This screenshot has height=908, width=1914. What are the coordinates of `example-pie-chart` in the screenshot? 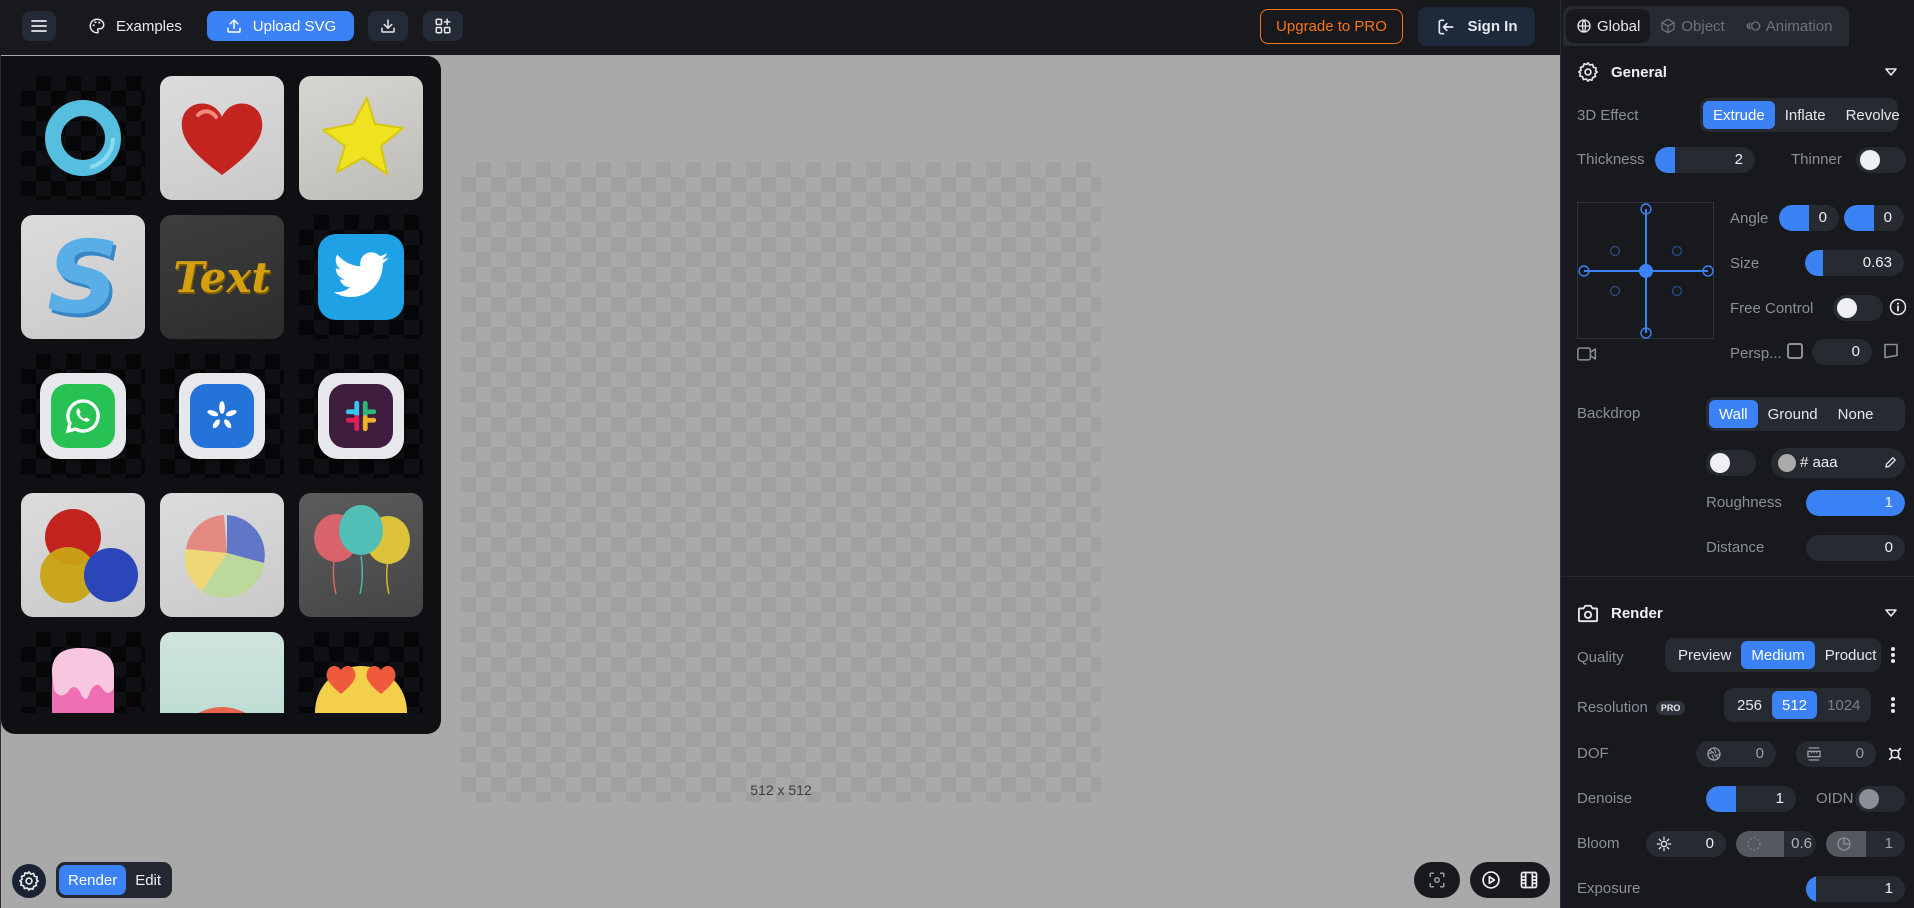 It's located at (222, 555).